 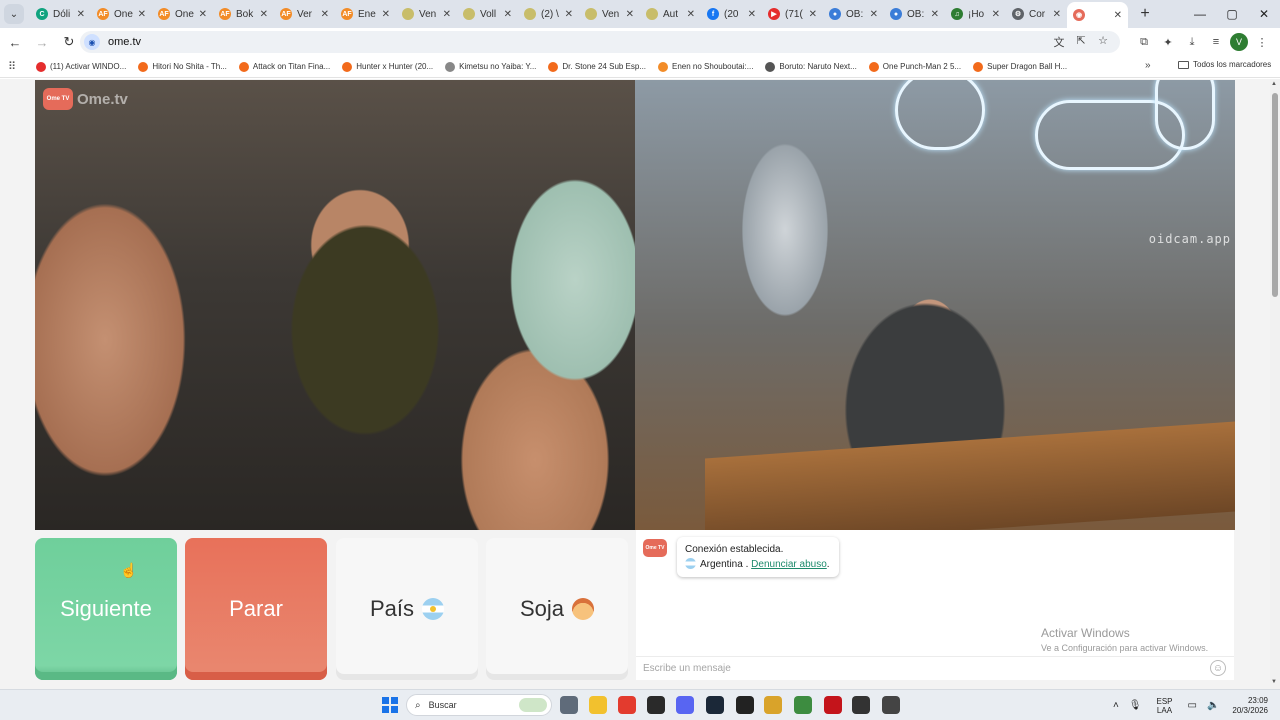 I want to click on translate-extension-icon: ⧉, so click(x=1144, y=42).